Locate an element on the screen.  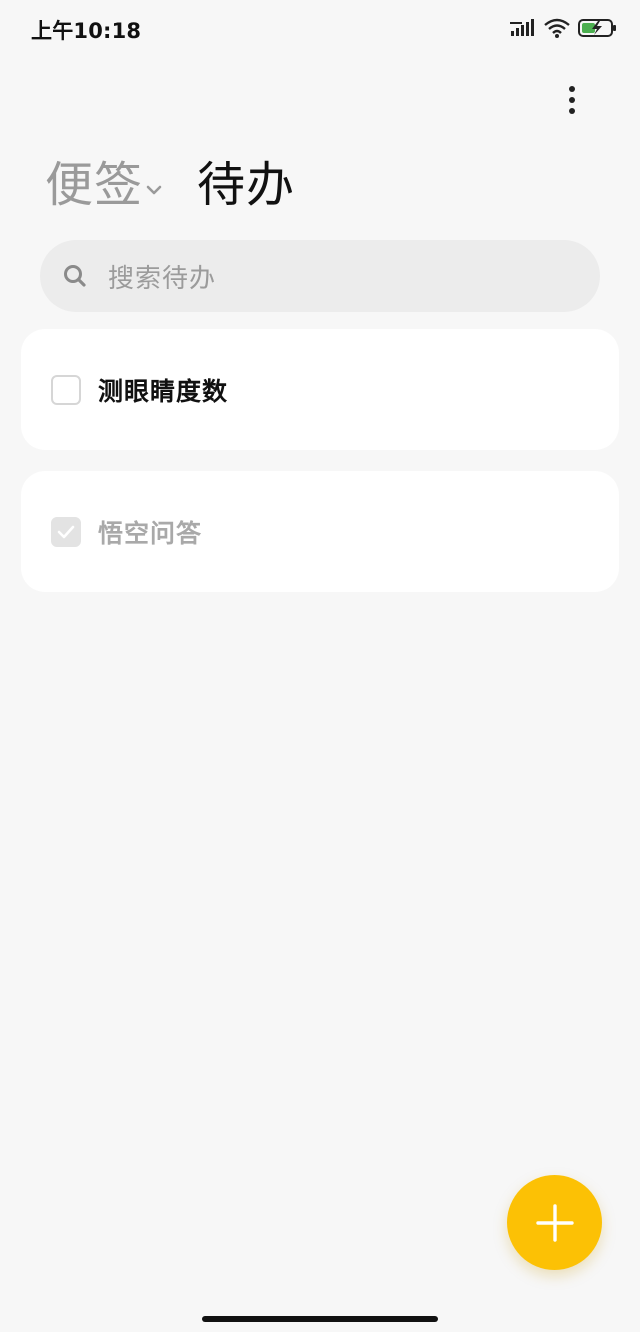
plus-icon is located at coordinates (554, 1222).